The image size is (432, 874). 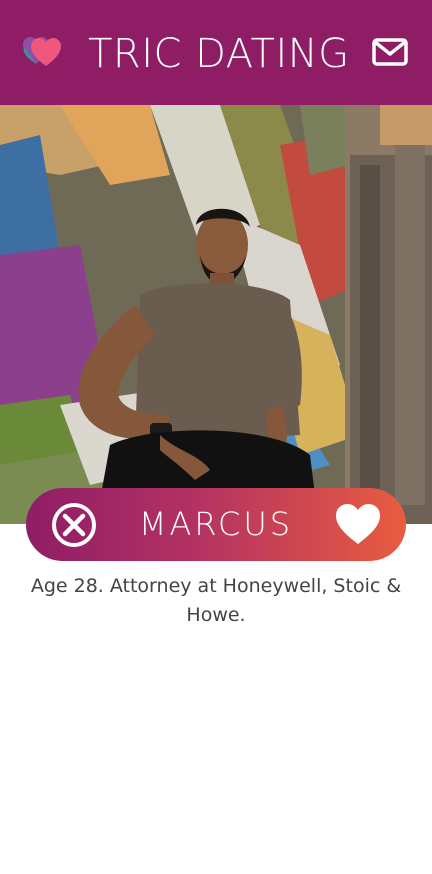 What do you see at coordinates (390, 53) in the screenshot?
I see `envelope-icon` at bounding box center [390, 53].